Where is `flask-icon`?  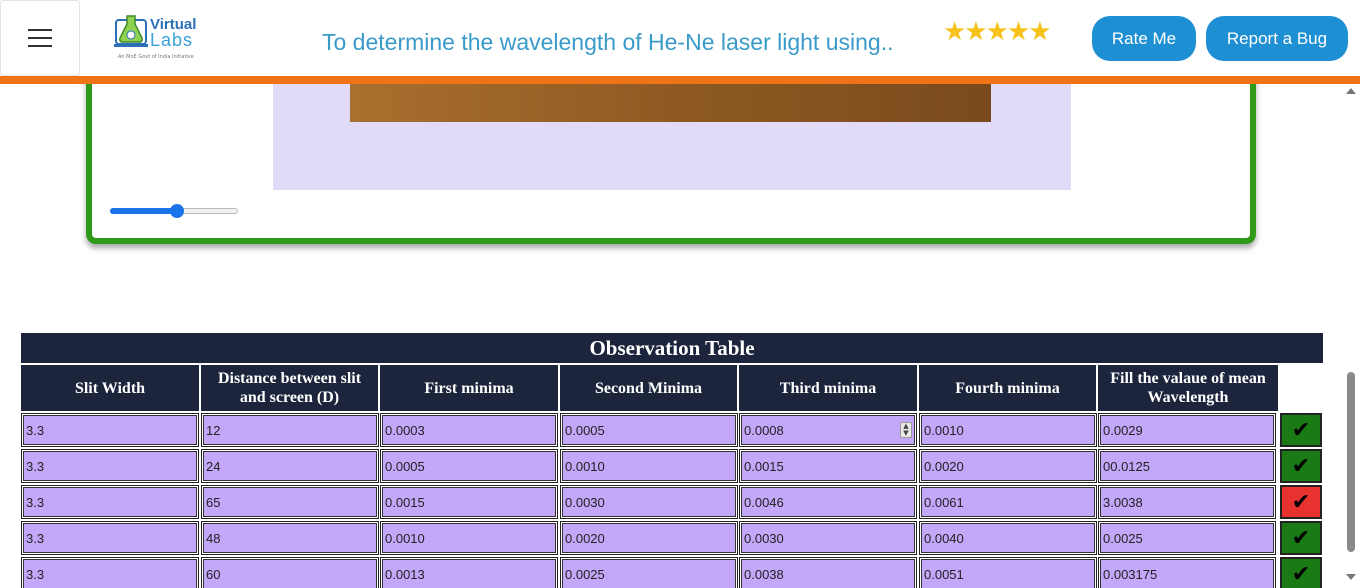
flask-icon is located at coordinates (131, 31).